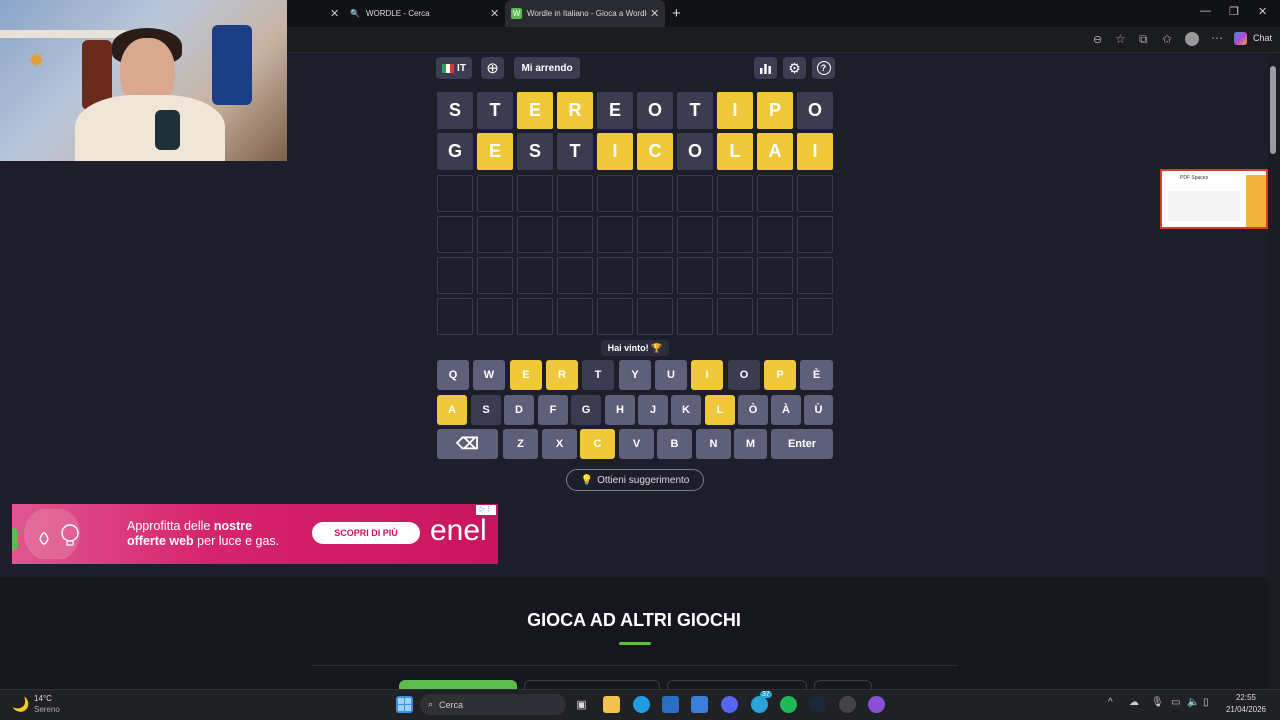 Image resolution: width=1280 pixels, height=720 pixels. I want to click on tab-wordle-search: 🔍 WORDLE - Cerca ✕, so click(427, 13).